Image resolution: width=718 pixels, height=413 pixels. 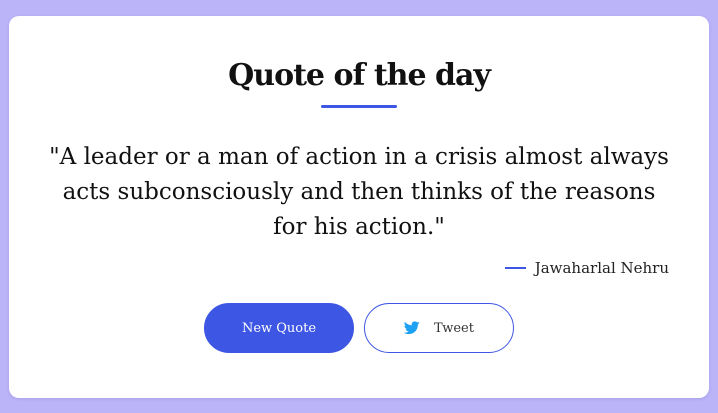 I want to click on quote-author: Jawaharlal Nehru, so click(x=586, y=268).